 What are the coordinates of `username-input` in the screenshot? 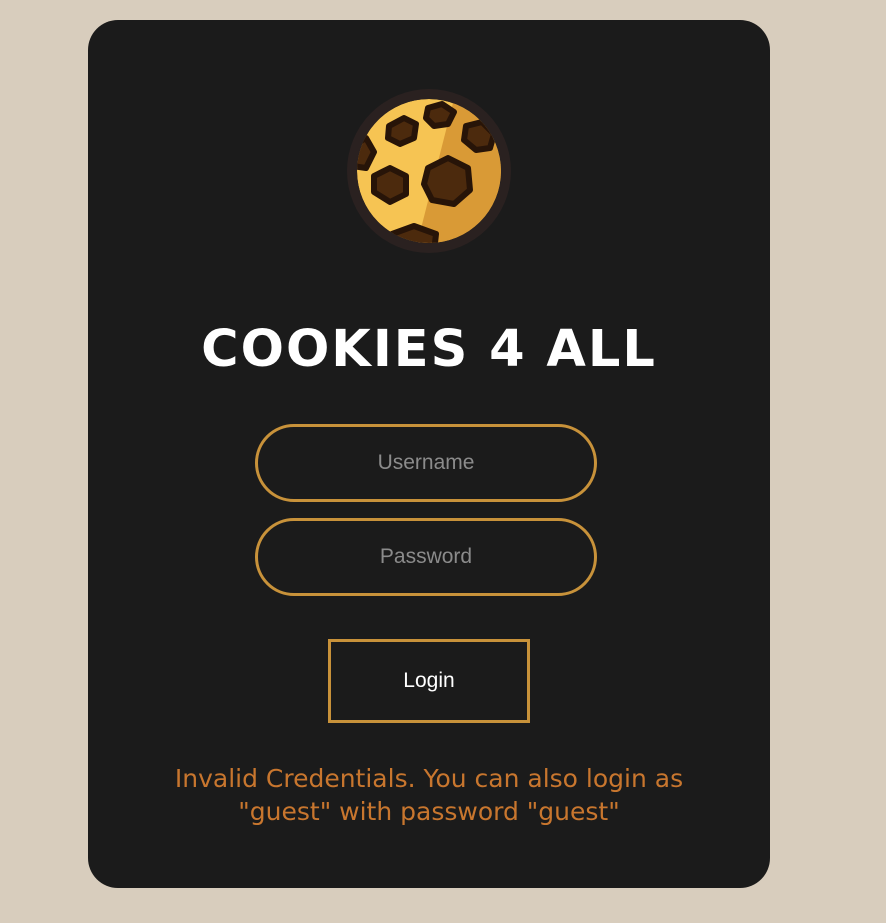 It's located at (426, 463).